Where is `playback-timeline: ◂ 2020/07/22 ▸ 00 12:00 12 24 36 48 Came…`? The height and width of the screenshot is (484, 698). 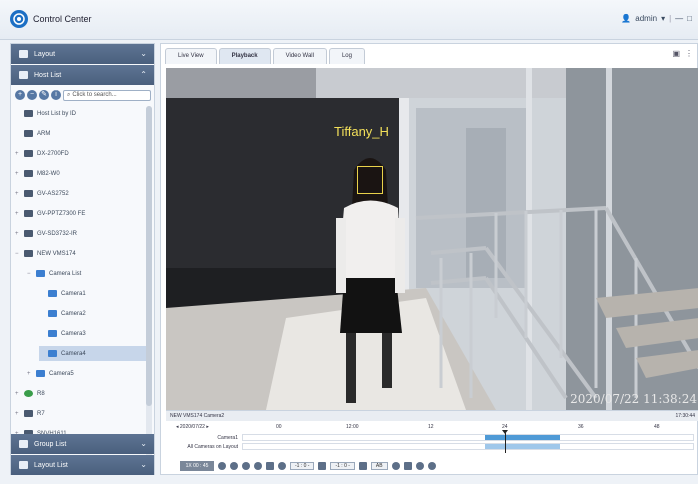 playback-timeline: ◂ 2020/07/22 ▸ 00 12:00 12 24 36 48 Came… is located at coordinates (432, 440).